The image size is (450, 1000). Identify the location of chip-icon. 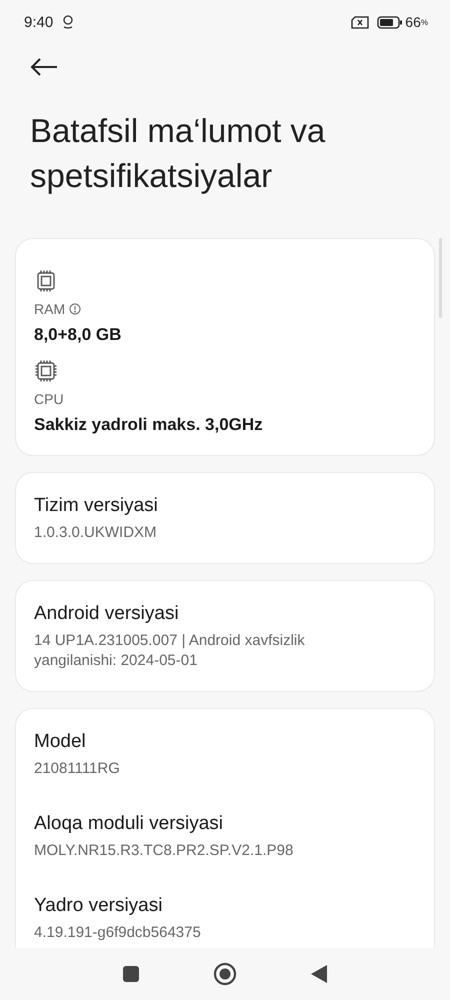
(46, 371).